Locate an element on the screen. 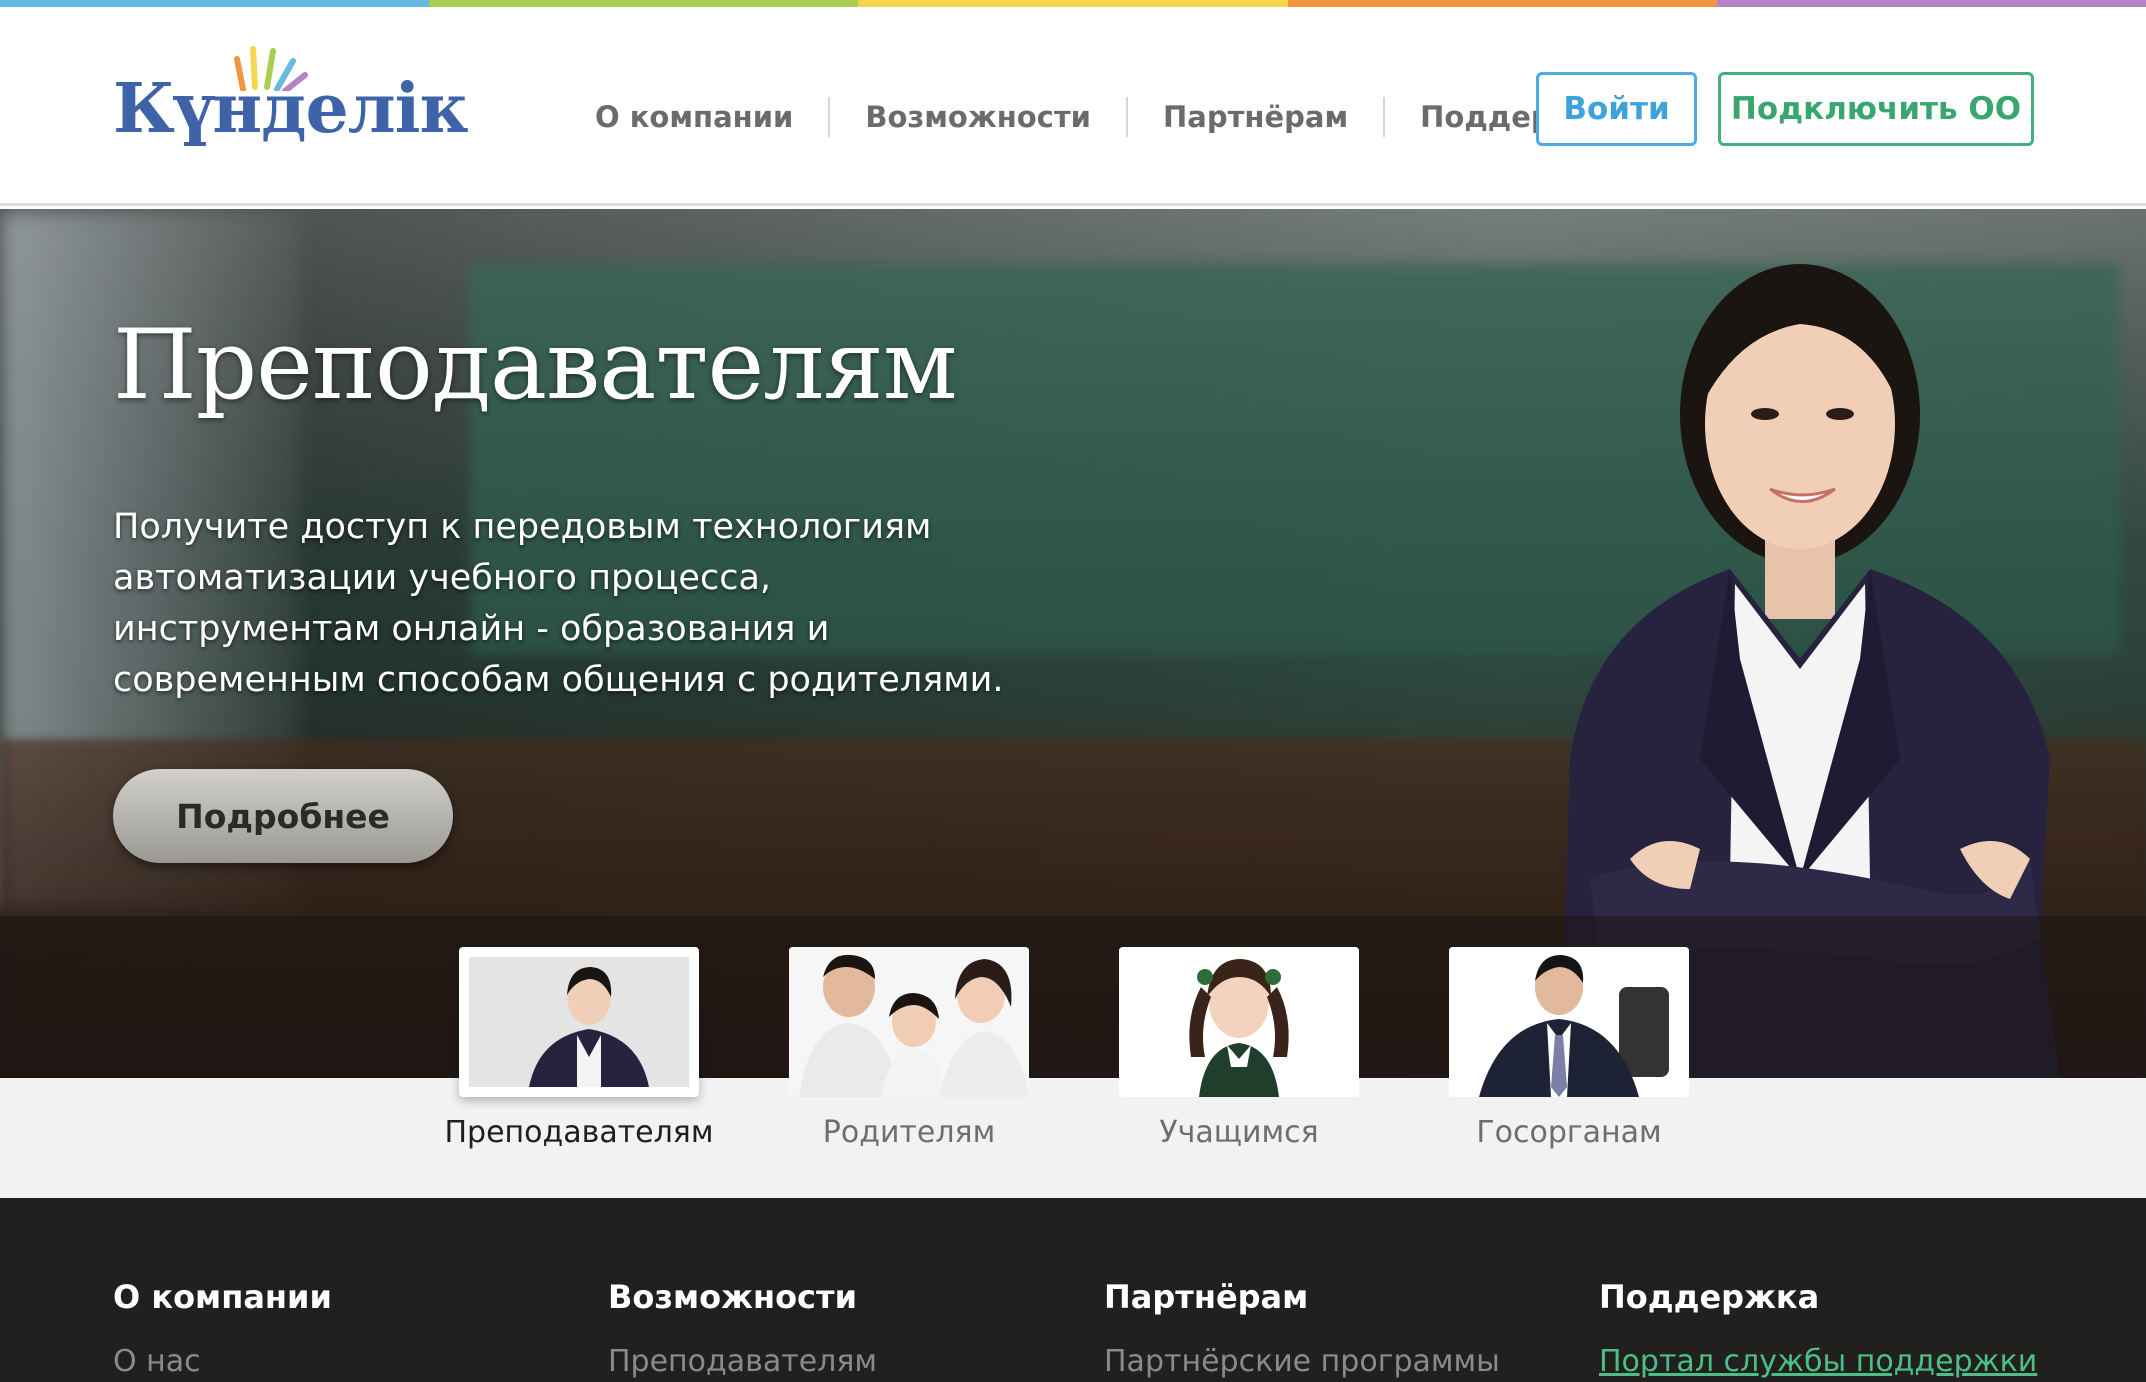  stripe-segment-purple is located at coordinates (1931, 3).